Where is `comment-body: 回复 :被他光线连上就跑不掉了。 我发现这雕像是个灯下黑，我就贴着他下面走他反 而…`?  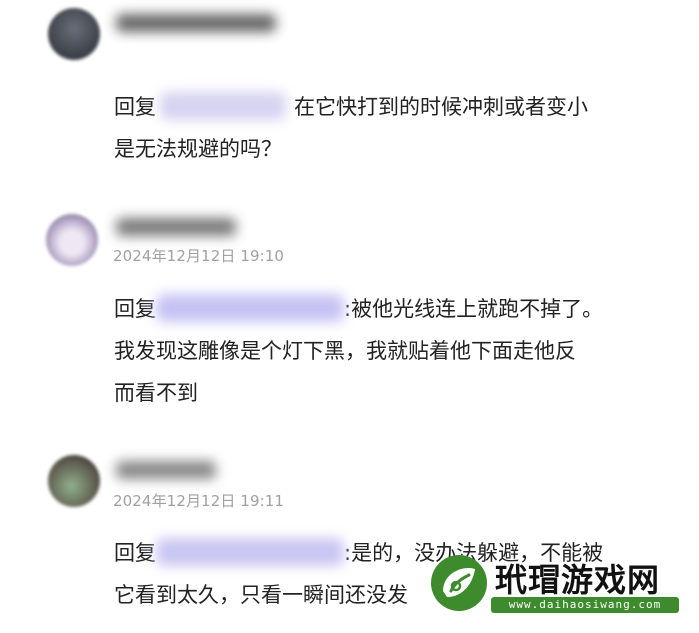
comment-body: 回复 :被他光线连上就跑不掉了。 我发现这雕像是个灯下黑，我就贴着他下面走他反 而… is located at coordinates (358, 351).